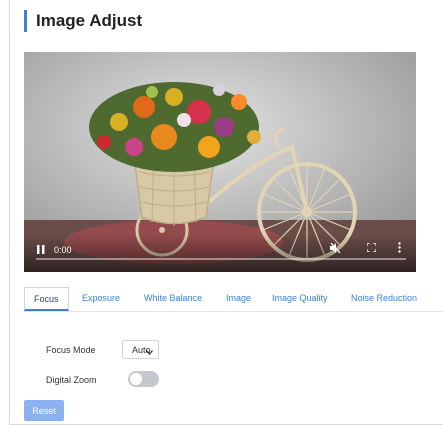  Describe the element at coordinates (335, 248) in the screenshot. I see `muted-speaker-icon` at that location.